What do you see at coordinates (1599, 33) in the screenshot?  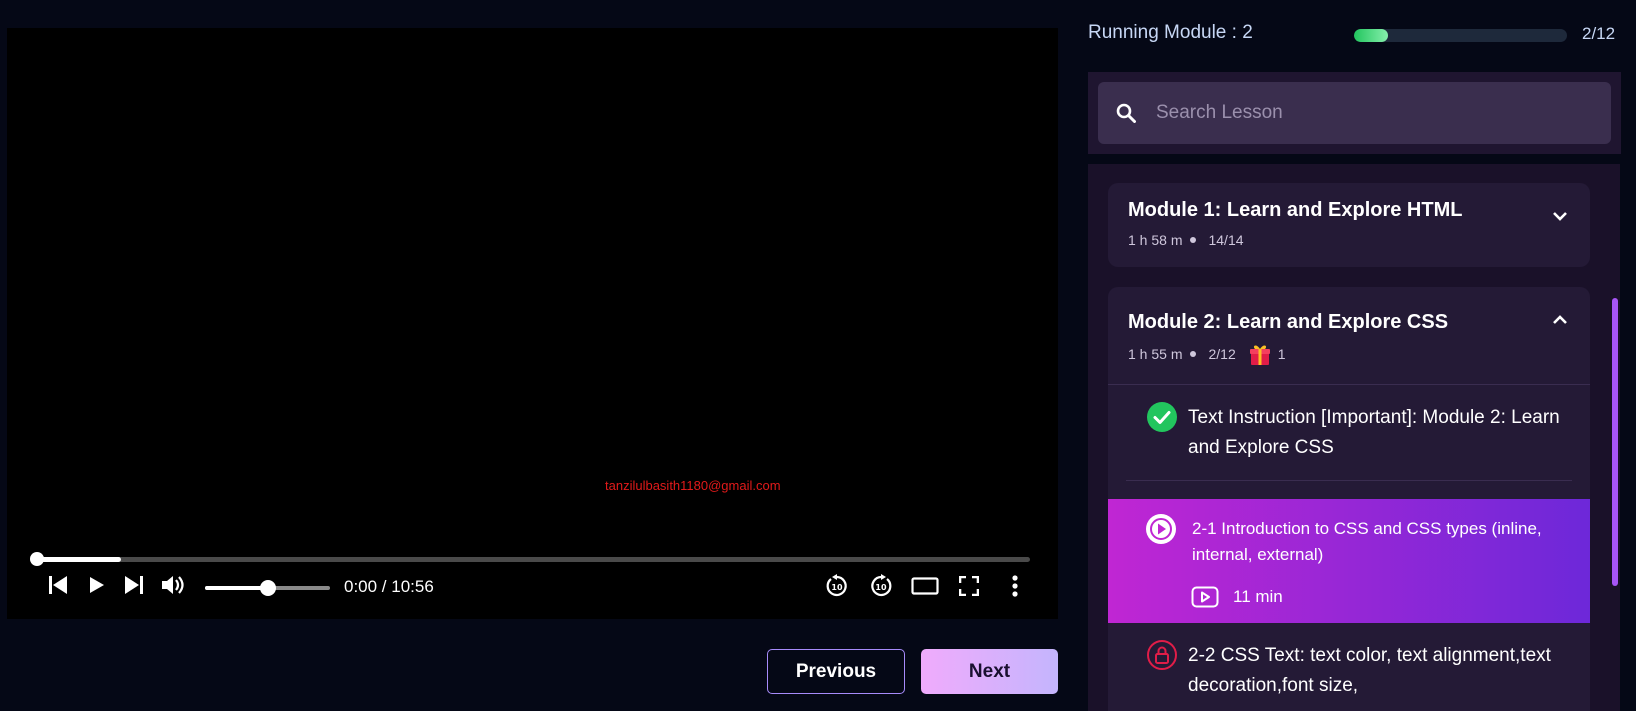 I see `progress-count: 2/12` at bounding box center [1599, 33].